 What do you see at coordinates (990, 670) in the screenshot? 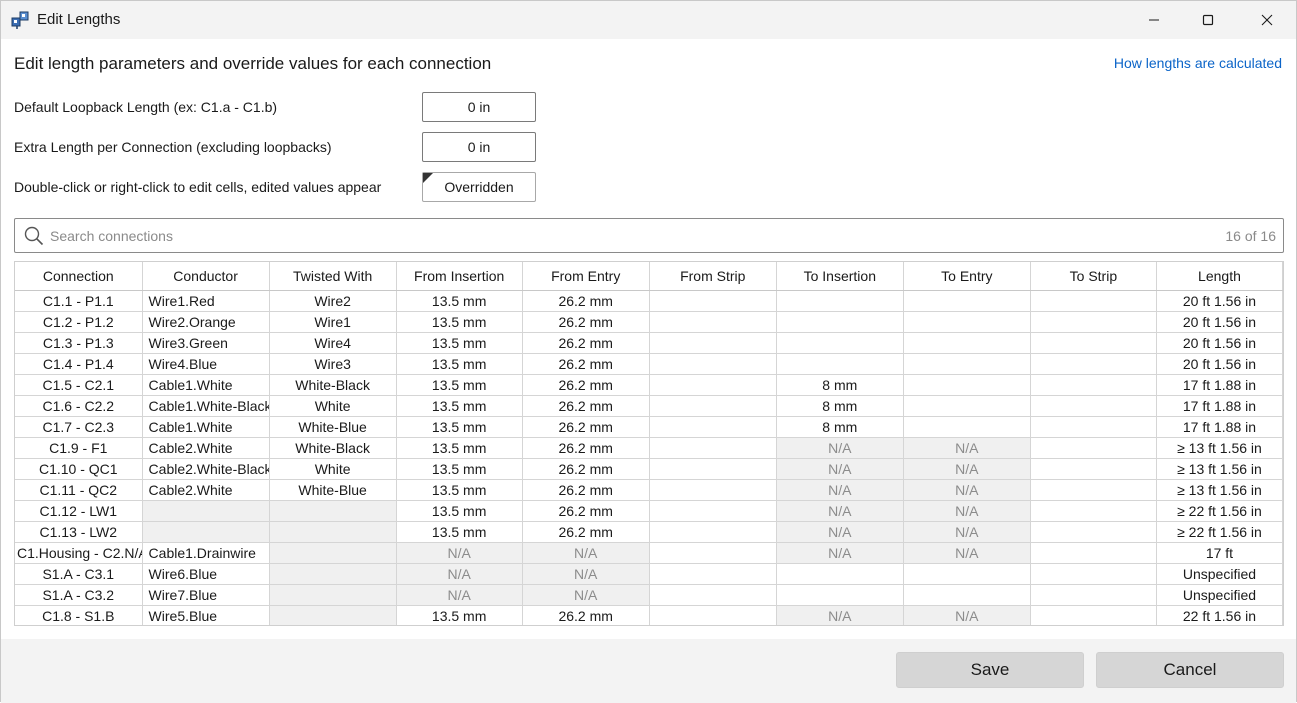
I see `save-button: Save` at bounding box center [990, 670].